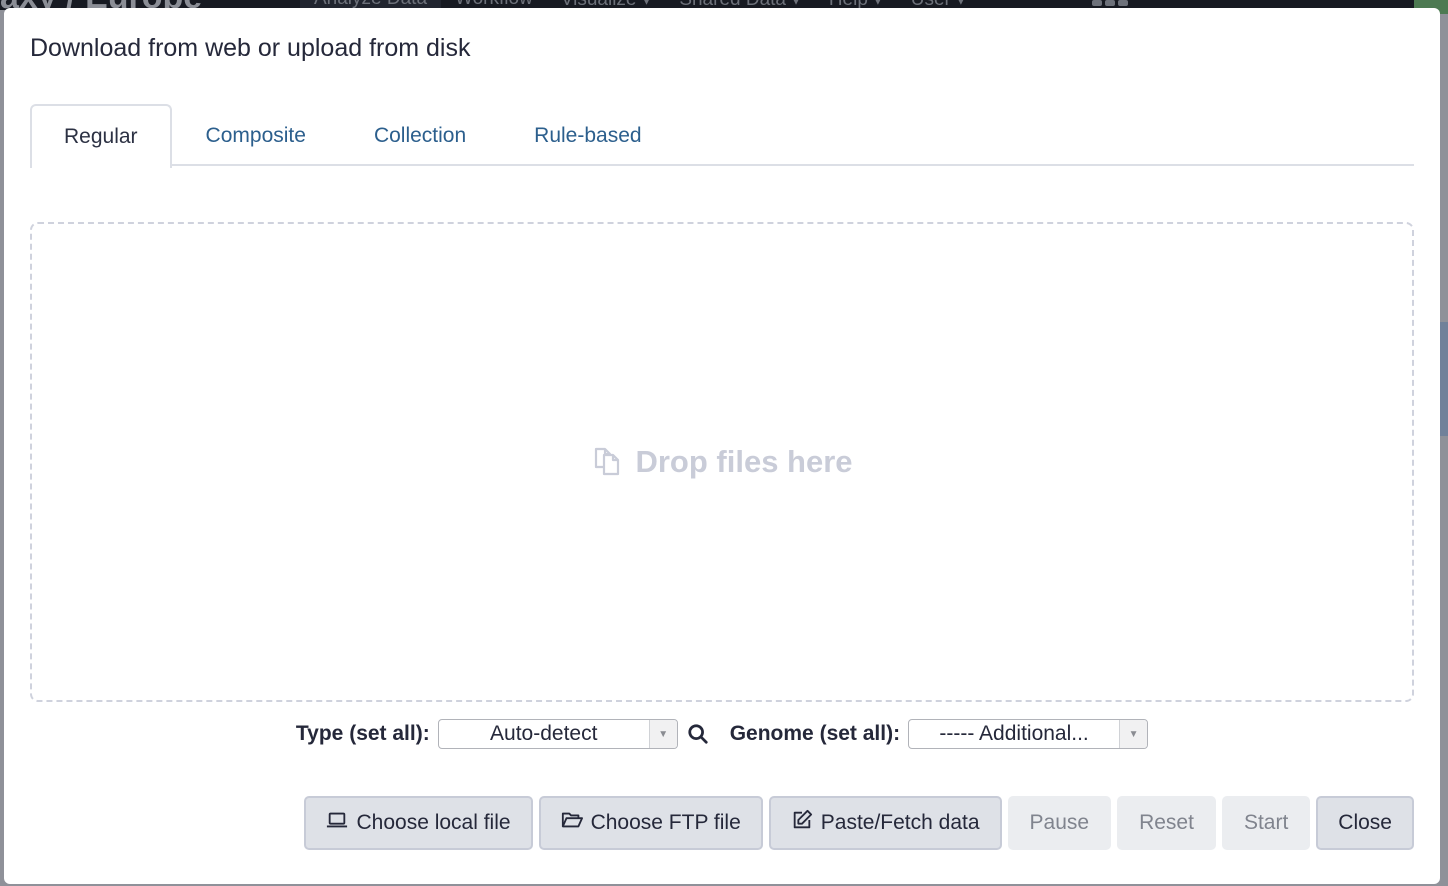 This screenshot has height=886, width=1448. What do you see at coordinates (1111, 4) in the screenshot?
I see `apps-grid-icon` at bounding box center [1111, 4].